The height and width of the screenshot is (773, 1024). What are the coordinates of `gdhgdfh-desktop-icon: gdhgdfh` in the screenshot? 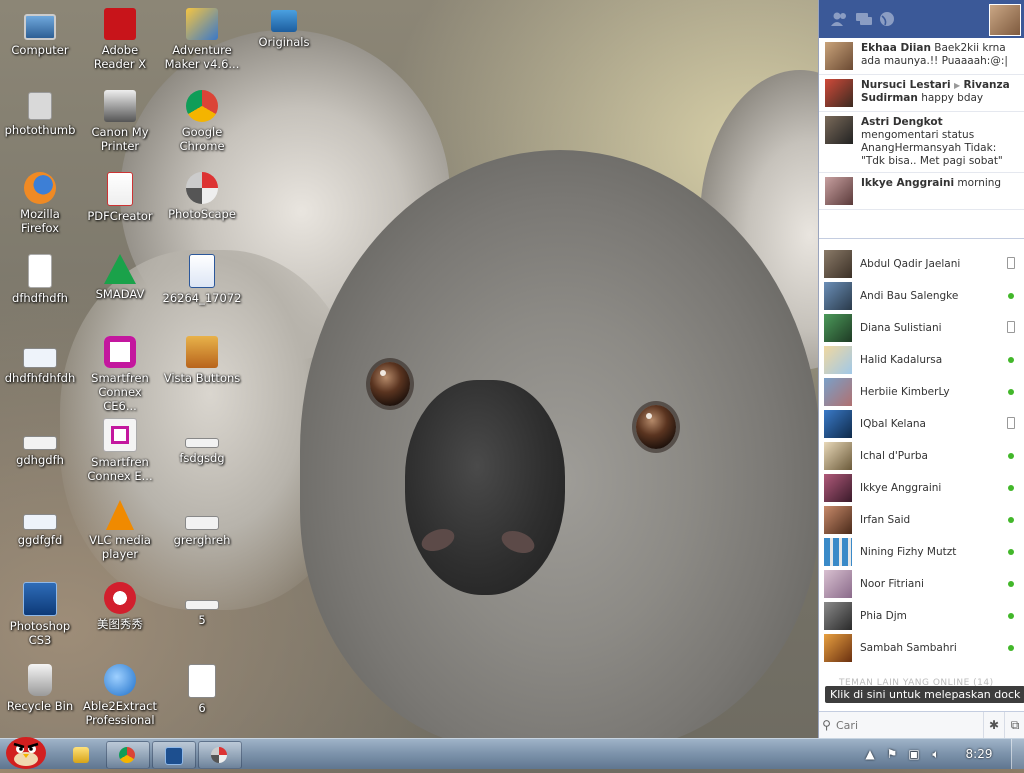 It's located at (40, 445).